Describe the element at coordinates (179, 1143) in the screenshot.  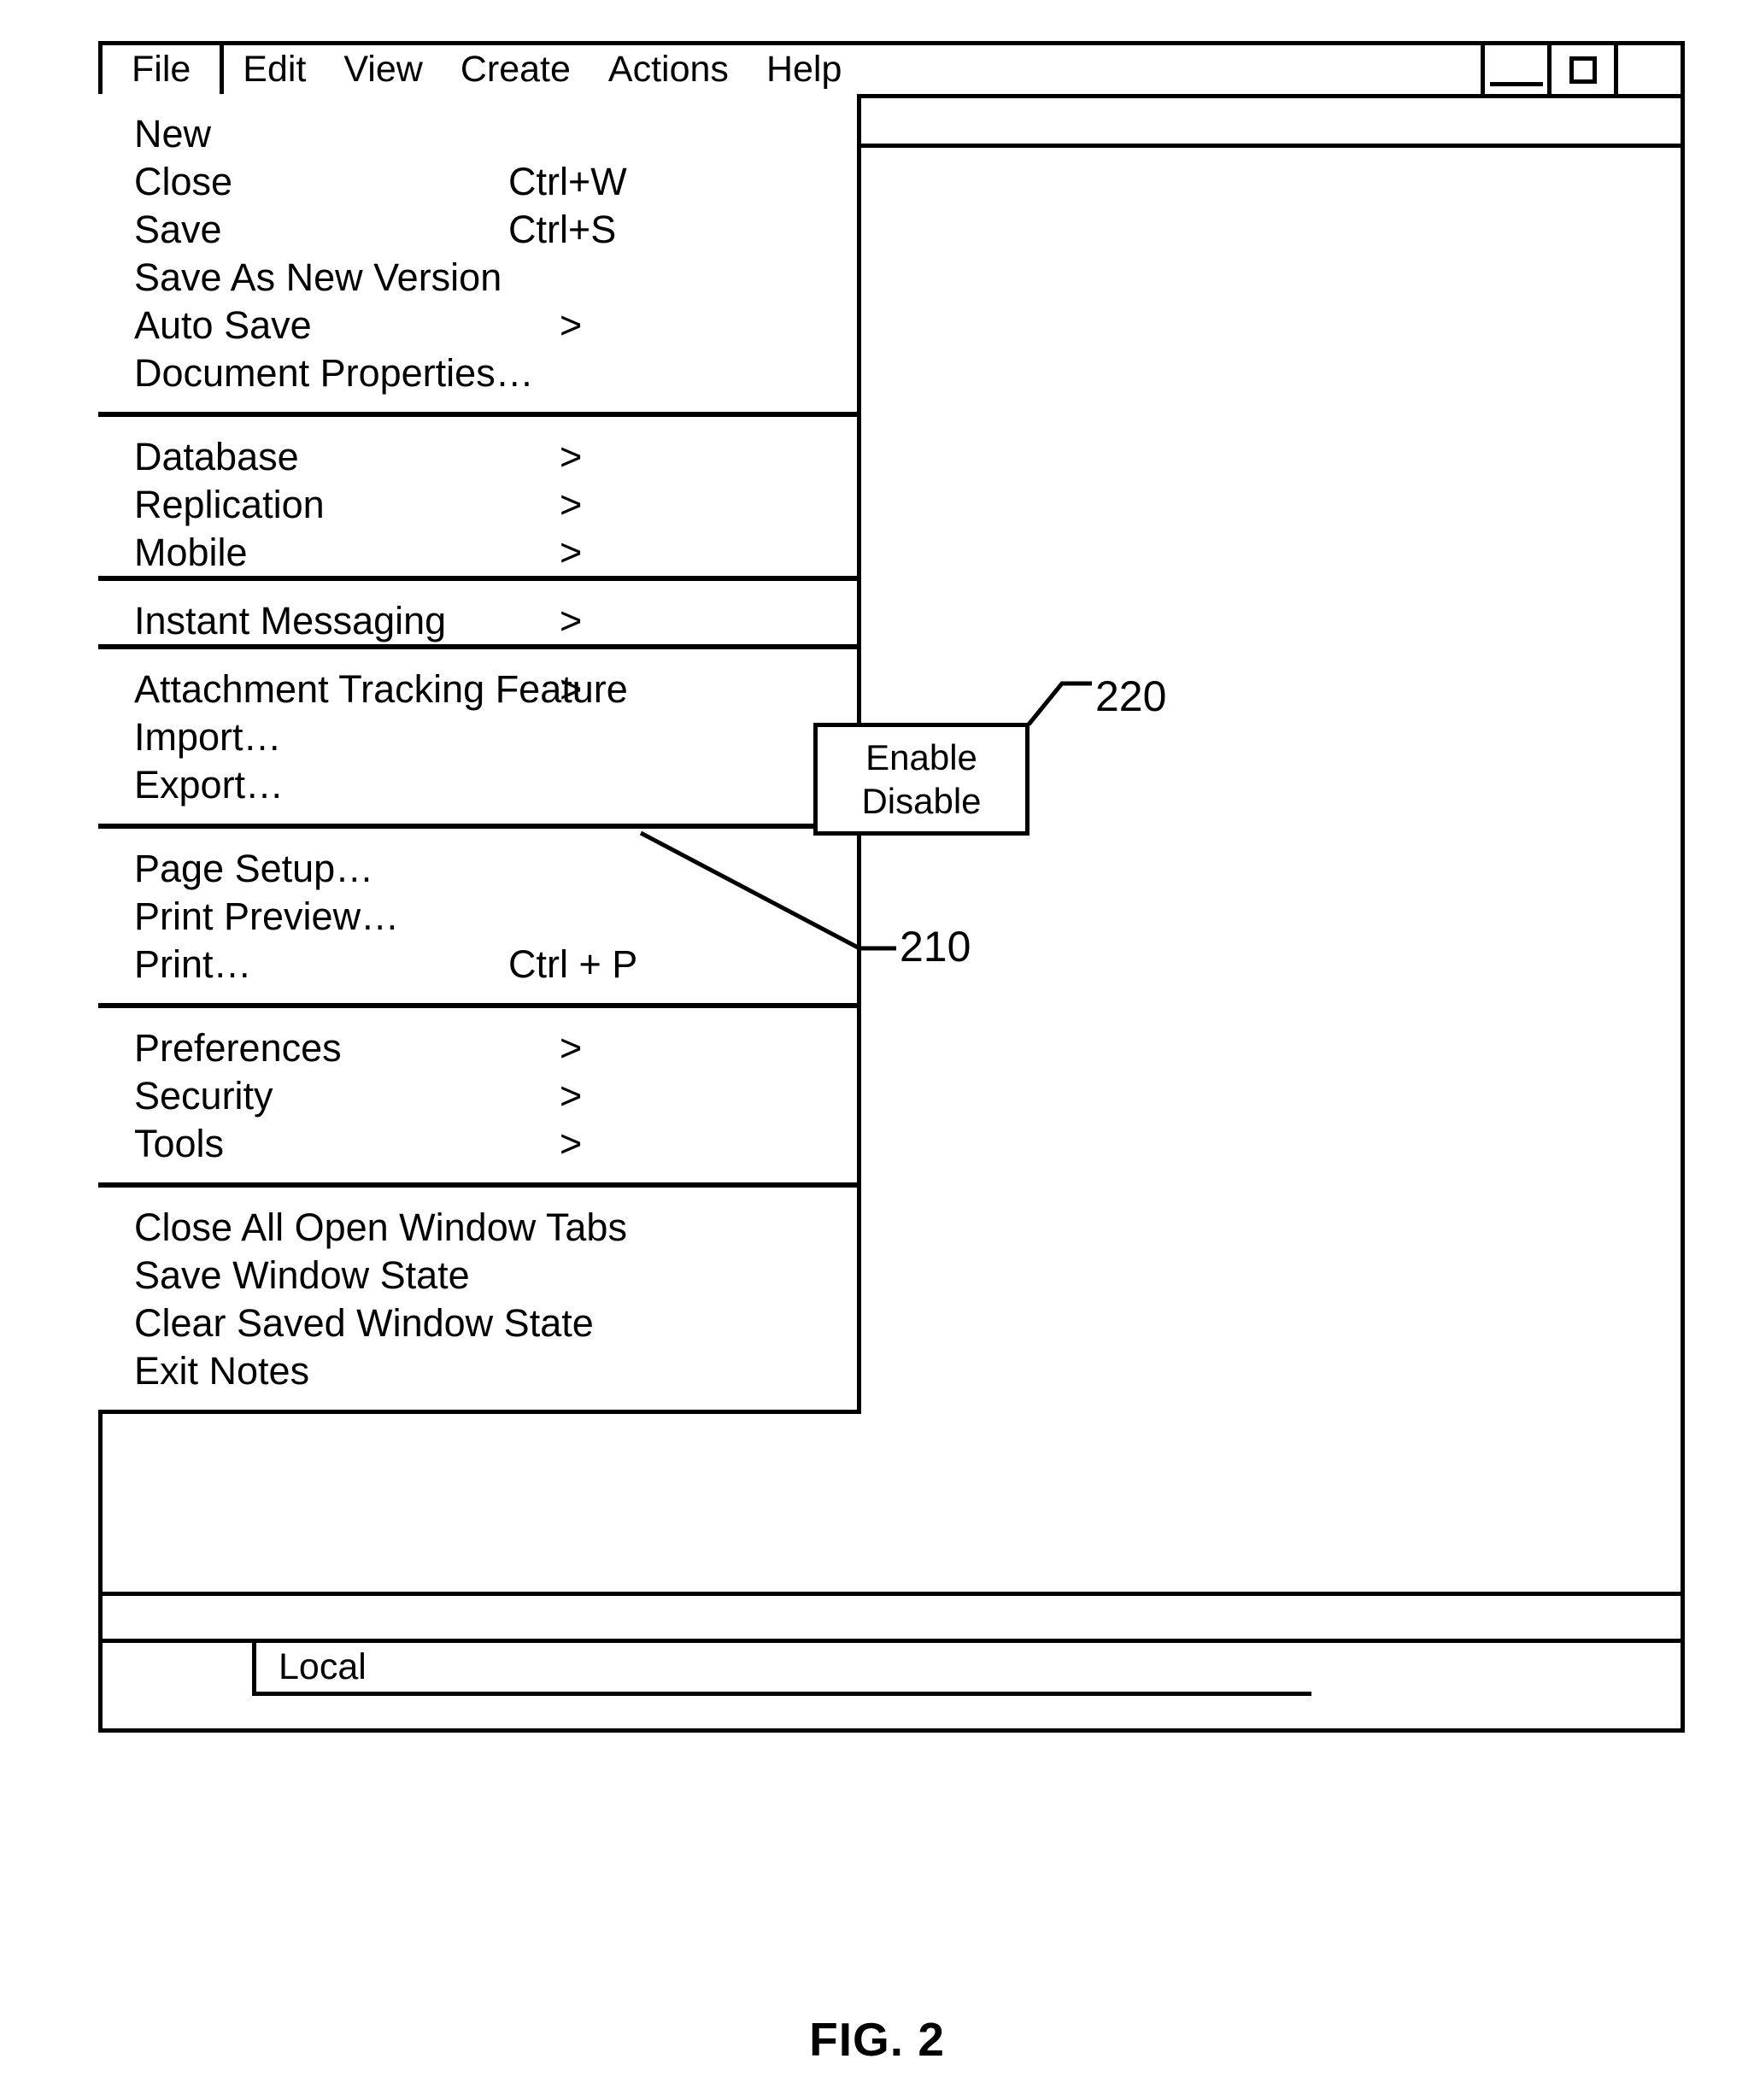
I see `menu-item-tools-label: Tools` at that location.